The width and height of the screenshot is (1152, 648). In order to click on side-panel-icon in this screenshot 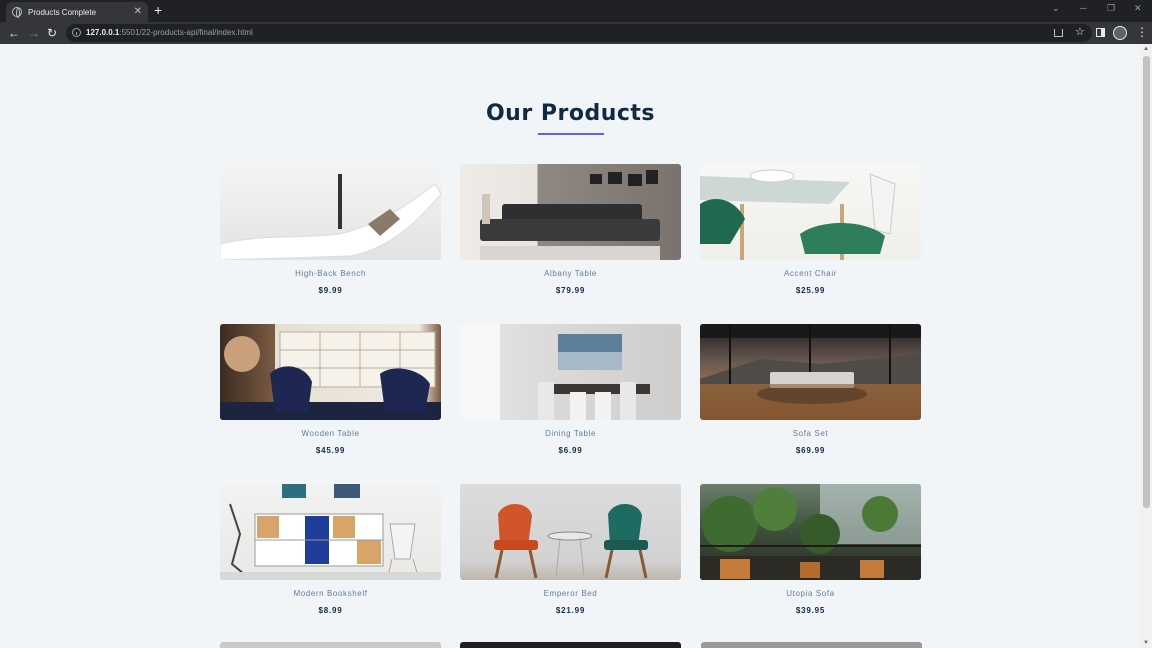, I will do `click(1100, 32)`.